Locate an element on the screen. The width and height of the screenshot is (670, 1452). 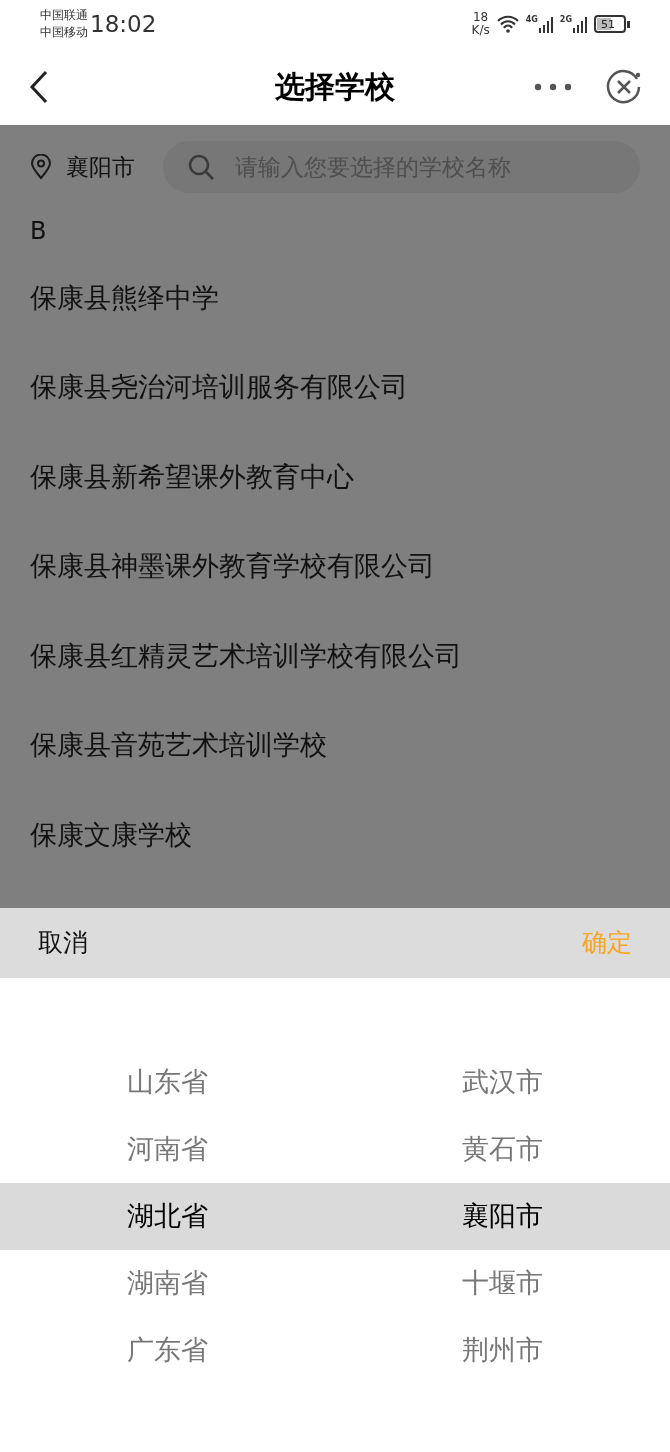
index-letter: B is located at coordinates (38, 231).